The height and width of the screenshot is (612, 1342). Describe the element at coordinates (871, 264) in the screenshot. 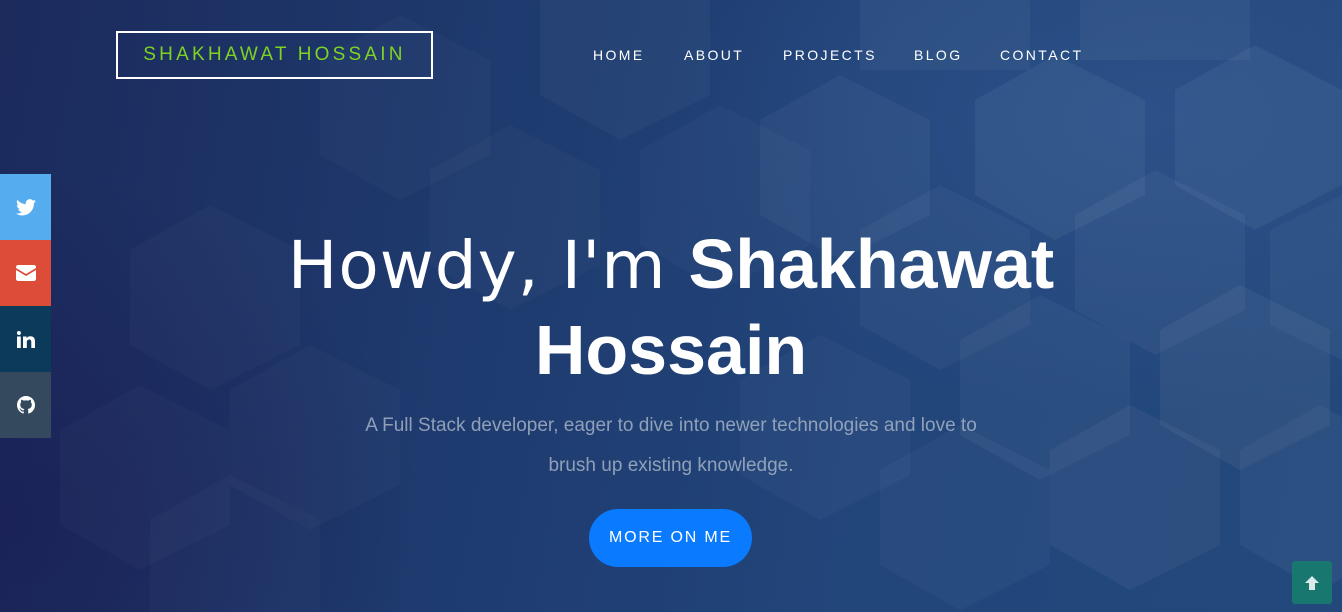

I see `hero-name-first: Shakhawat` at that location.